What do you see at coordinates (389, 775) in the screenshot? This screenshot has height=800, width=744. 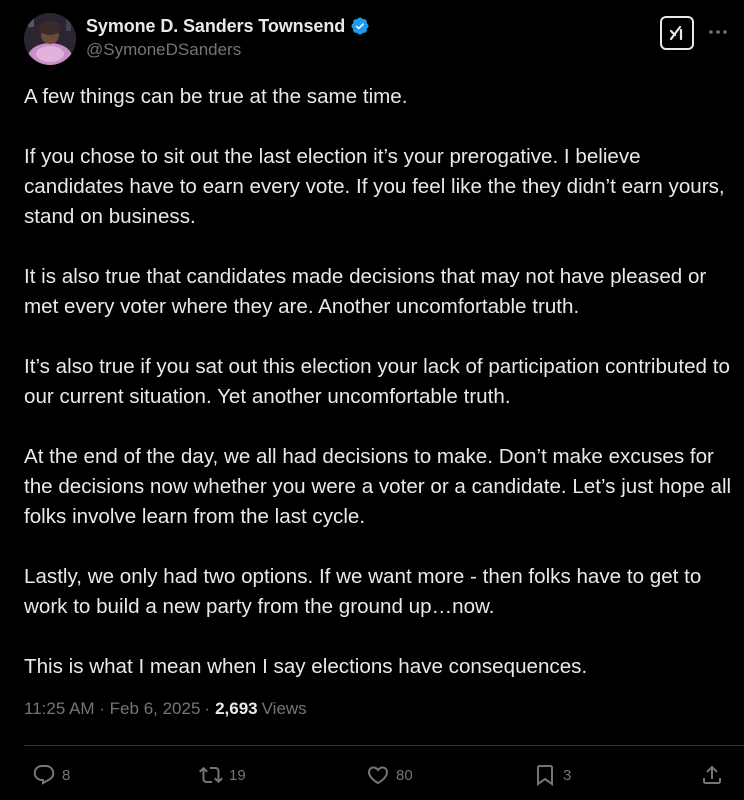 I see `like-button: 80` at bounding box center [389, 775].